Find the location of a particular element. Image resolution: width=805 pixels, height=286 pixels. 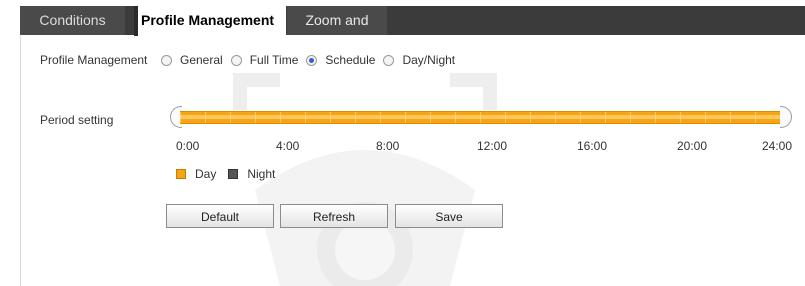

tab-zoom-and-focus: Zoom and Focus is located at coordinates (337, 31).